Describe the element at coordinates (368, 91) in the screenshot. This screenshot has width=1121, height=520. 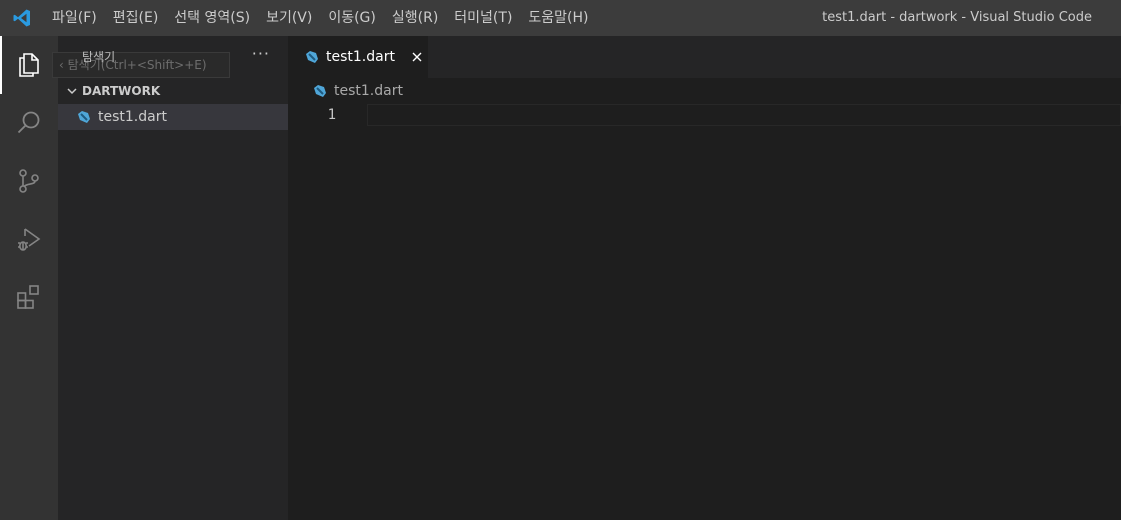
I see `breadcrumb-file: test1.dart` at that location.